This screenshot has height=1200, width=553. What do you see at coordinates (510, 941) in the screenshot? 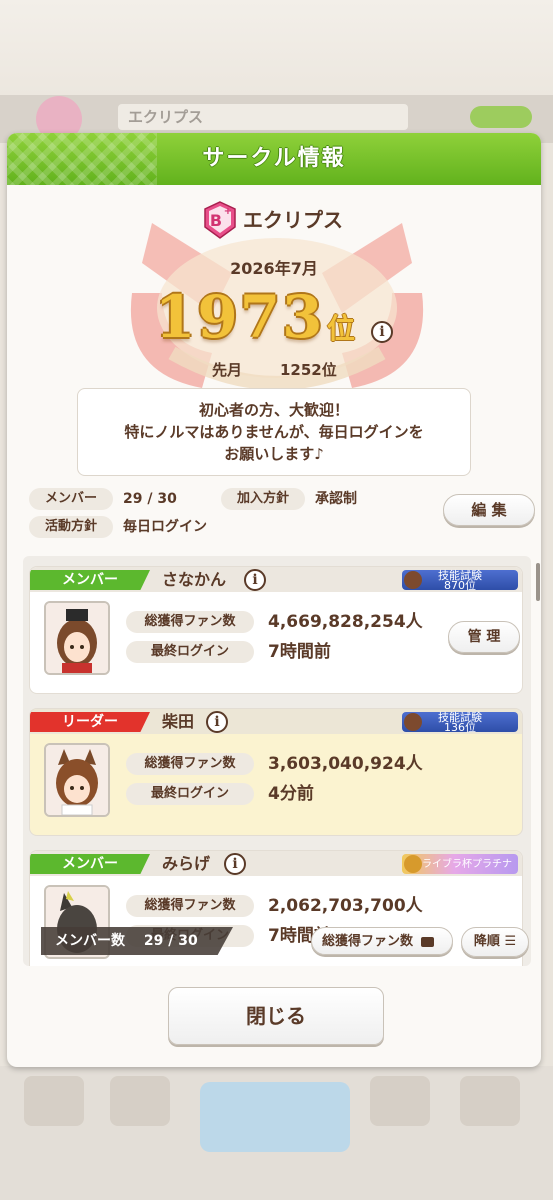
I see `sort-order-icon: ☰` at bounding box center [510, 941].